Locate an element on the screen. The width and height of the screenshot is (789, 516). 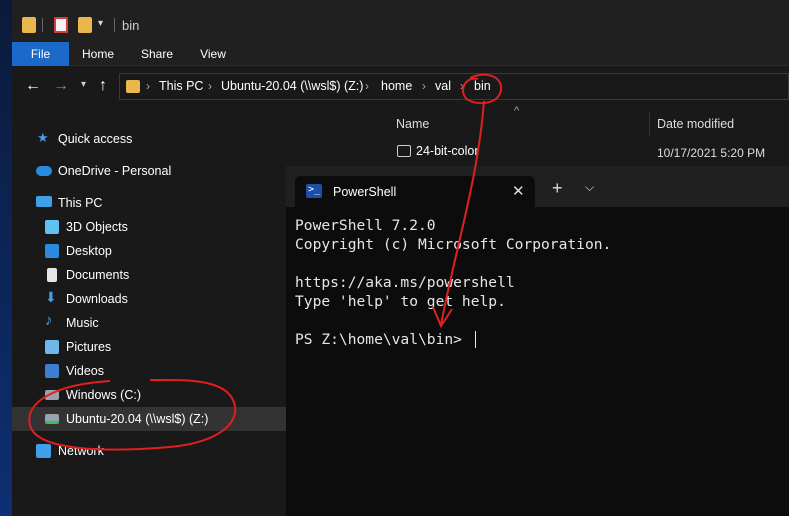
file-name: 24-bit-color is located at coordinates (447, 151).